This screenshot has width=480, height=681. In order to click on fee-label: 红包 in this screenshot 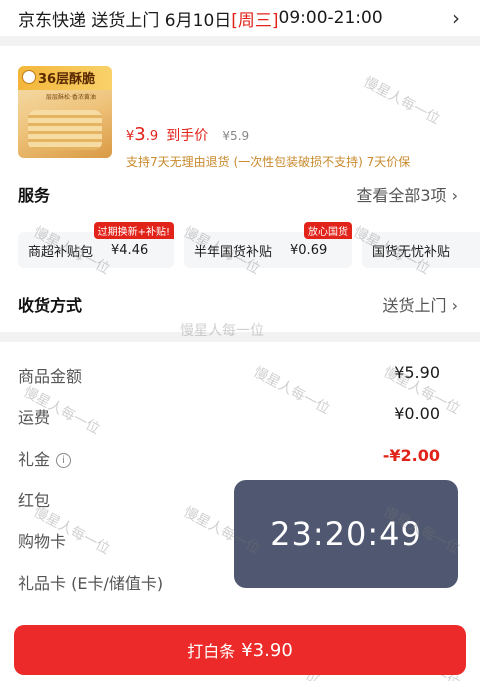, I will do `click(34, 500)`.